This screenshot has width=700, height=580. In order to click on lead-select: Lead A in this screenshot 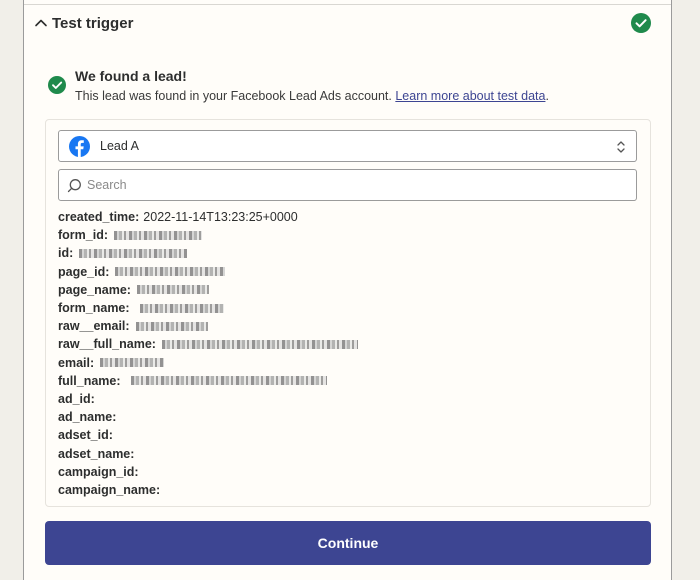, I will do `click(347, 146)`.